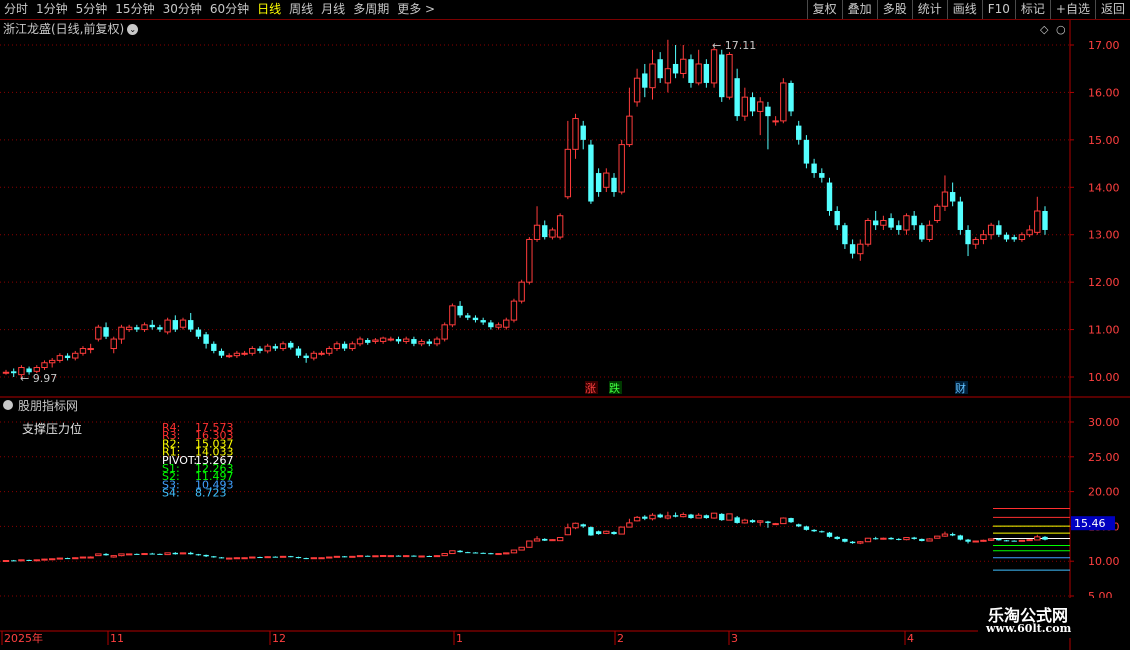  I want to click on indicator-label: 支撑压力位, so click(52, 428).